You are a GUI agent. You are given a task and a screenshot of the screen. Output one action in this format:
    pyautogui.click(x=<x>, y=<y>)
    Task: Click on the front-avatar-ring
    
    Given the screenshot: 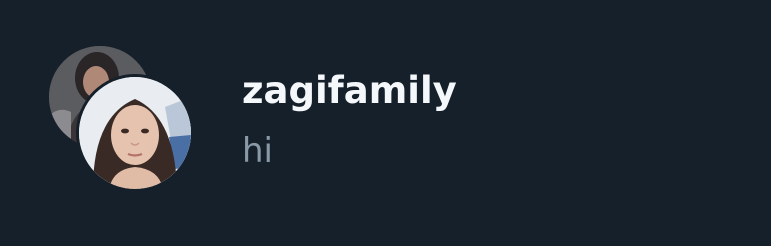 What is the action you would take?
    pyautogui.click(x=135, y=133)
    